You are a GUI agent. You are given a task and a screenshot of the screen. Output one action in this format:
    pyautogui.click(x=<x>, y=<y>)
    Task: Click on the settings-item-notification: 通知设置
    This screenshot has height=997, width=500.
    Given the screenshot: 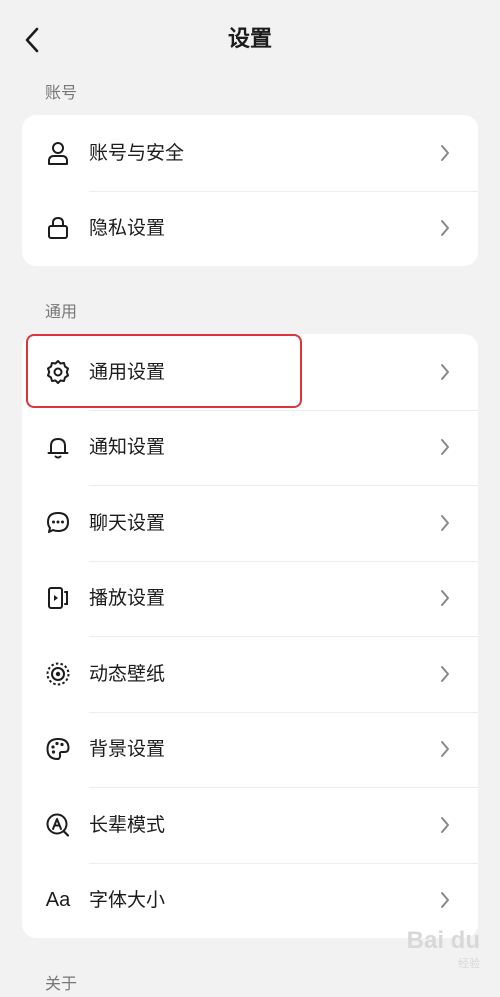 What is the action you would take?
    pyautogui.click(x=250, y=447)
    